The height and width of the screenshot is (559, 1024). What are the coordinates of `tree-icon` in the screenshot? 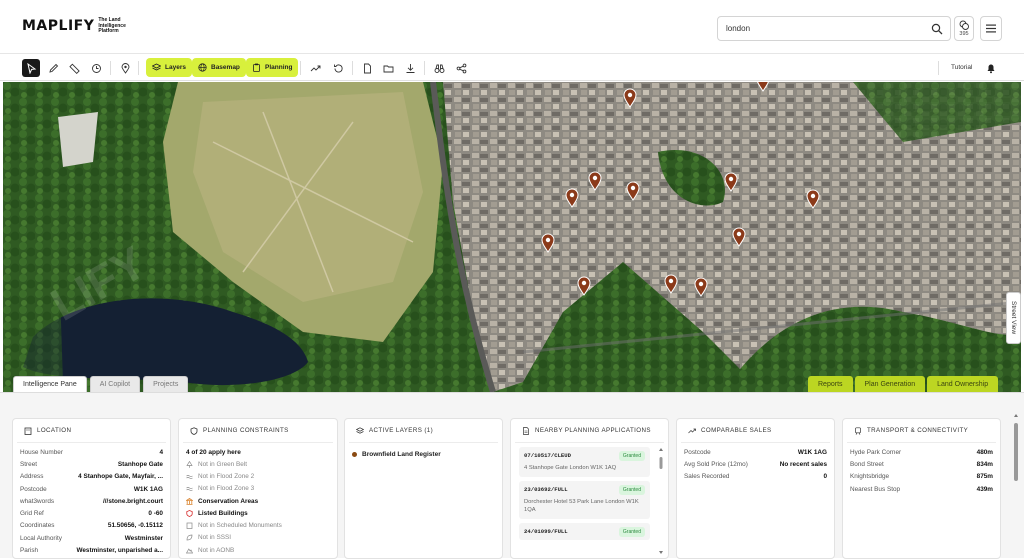 It's located at (189, 464).